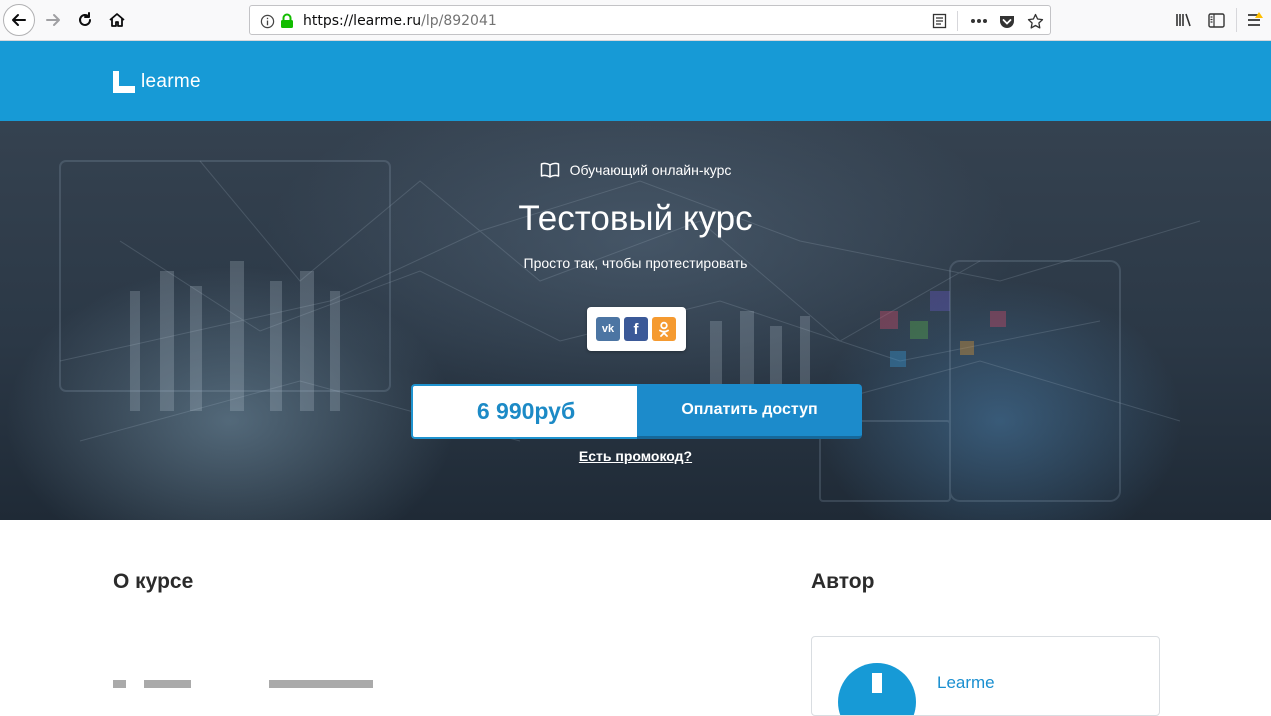  What do you see at coordinates (525, 411) in the screenshot?
I see `price-display: 6 990руб` at bounding box center [525, 411].